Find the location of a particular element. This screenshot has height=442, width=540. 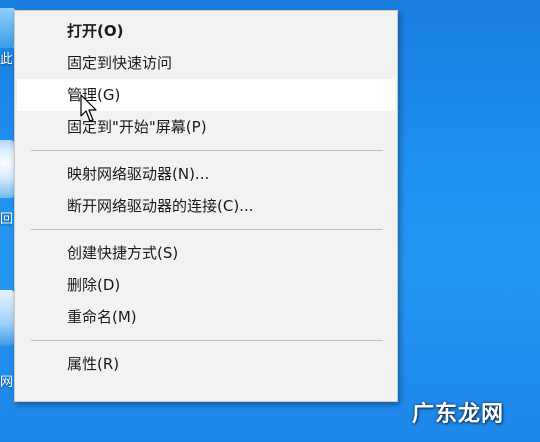

menu-item-create-shortcut: 创建快捷方式(S) is located at coordinates (206, 253).